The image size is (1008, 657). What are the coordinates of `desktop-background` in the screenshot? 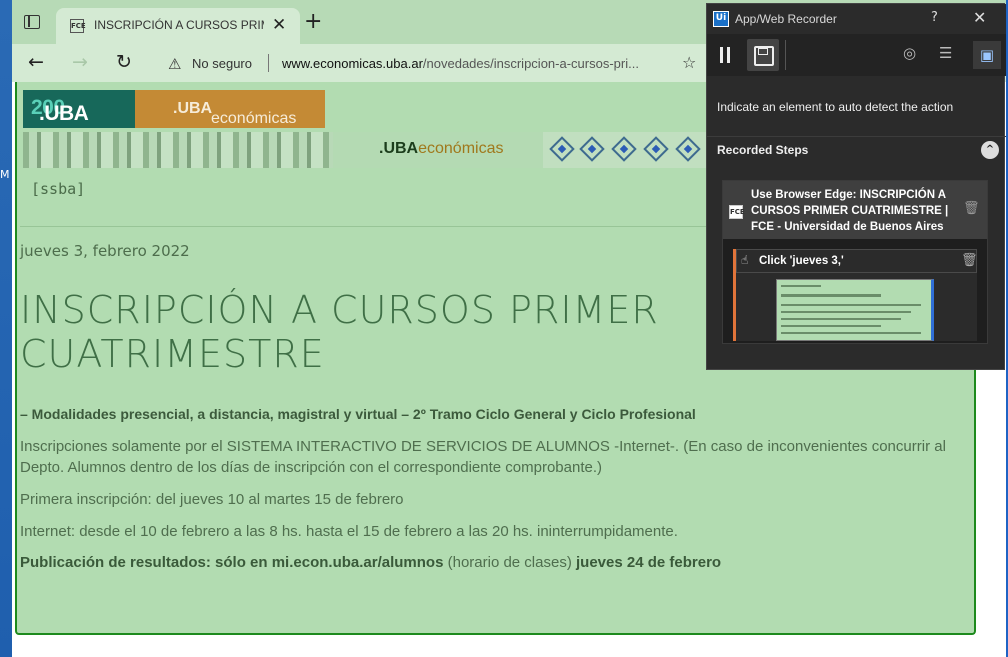 It's located at (6, 328).